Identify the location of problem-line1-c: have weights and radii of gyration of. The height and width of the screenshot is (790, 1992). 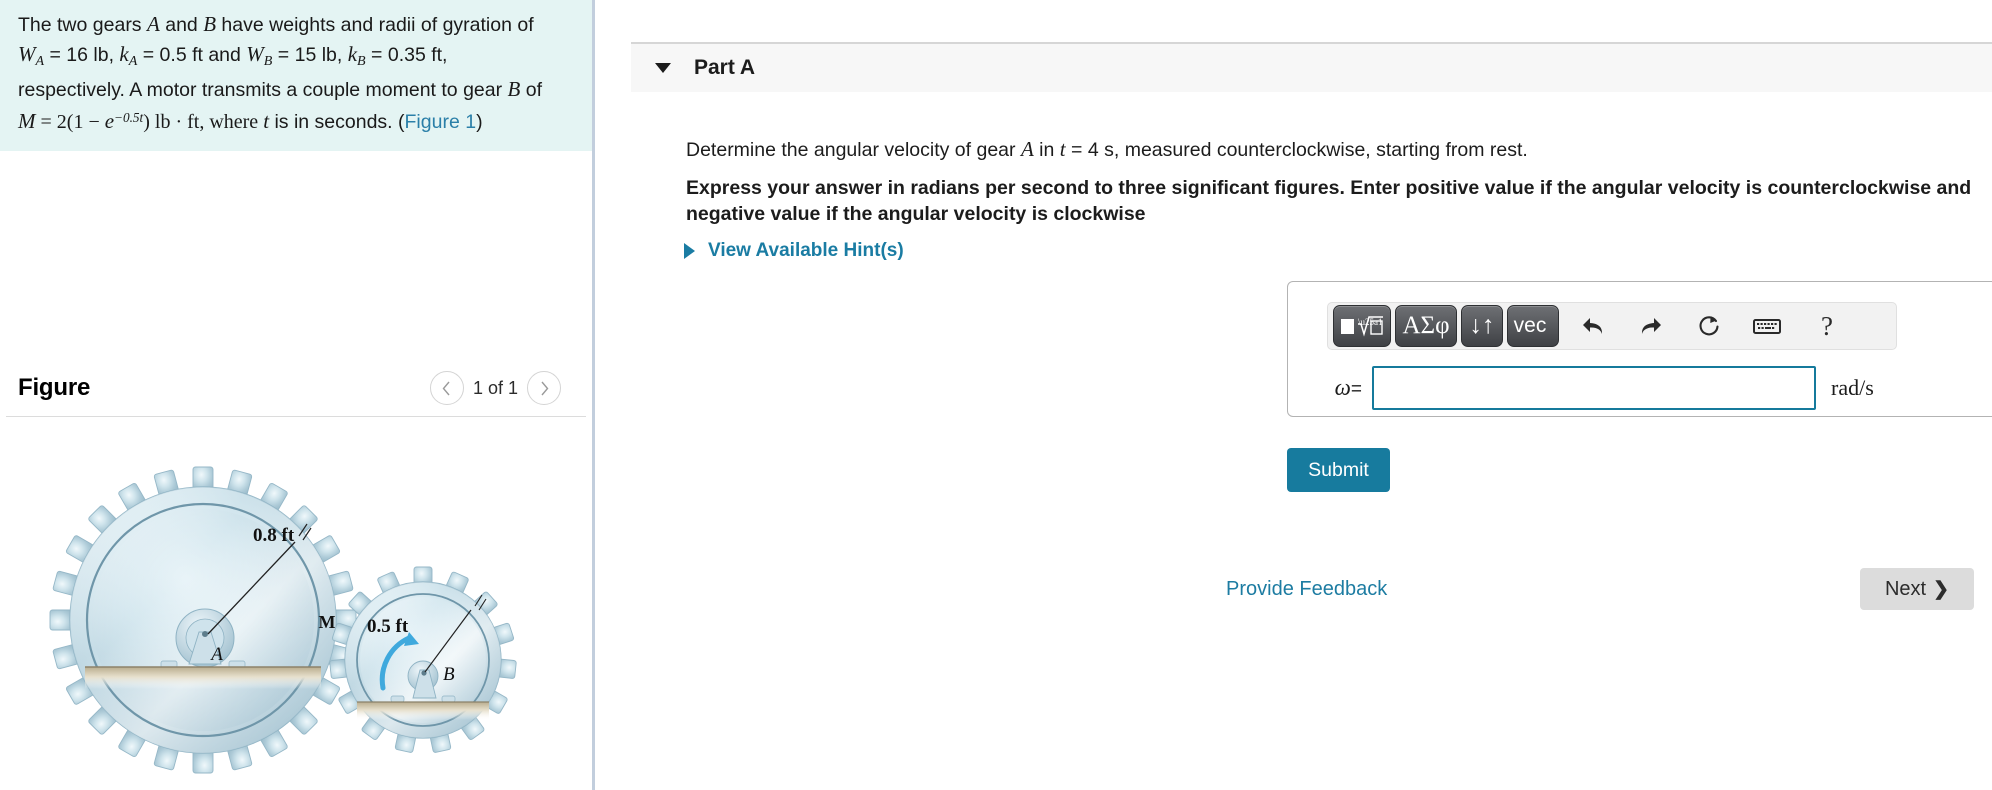
(375, 25).